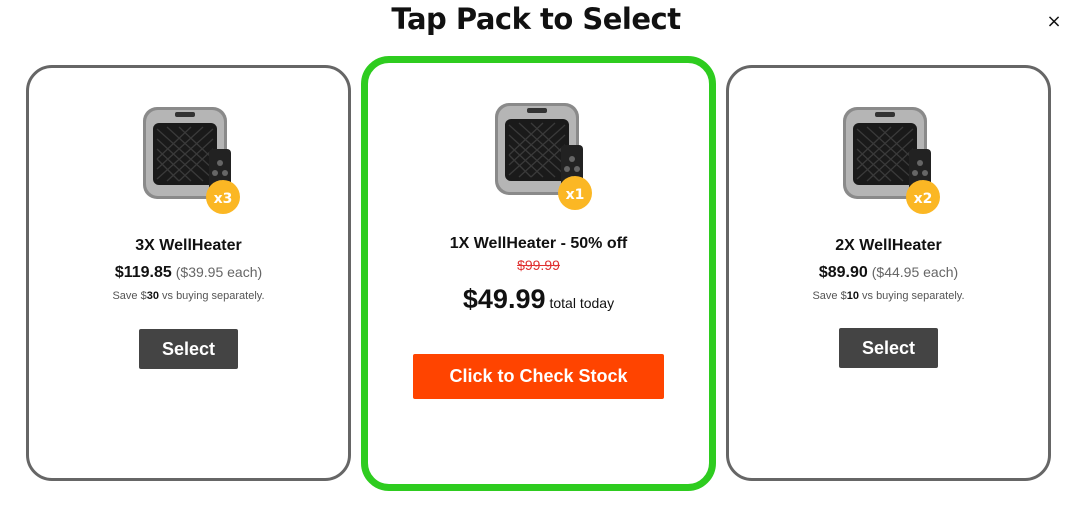  Describe the element at coordinates (223, 199) in the screenshot. I see `pack-badge: x3` at that location.